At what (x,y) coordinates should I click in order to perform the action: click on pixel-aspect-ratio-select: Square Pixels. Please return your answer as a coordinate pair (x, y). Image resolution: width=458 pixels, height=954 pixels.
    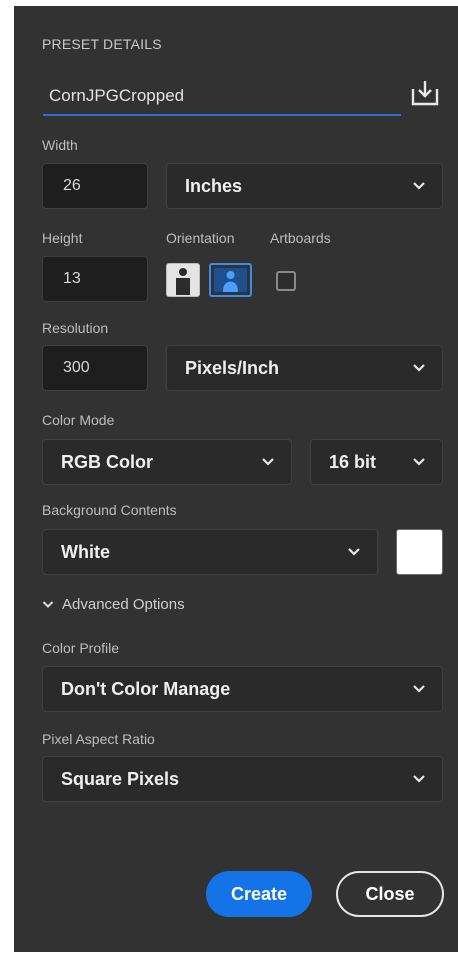
    Looking at the image, I should click on (242, 779).